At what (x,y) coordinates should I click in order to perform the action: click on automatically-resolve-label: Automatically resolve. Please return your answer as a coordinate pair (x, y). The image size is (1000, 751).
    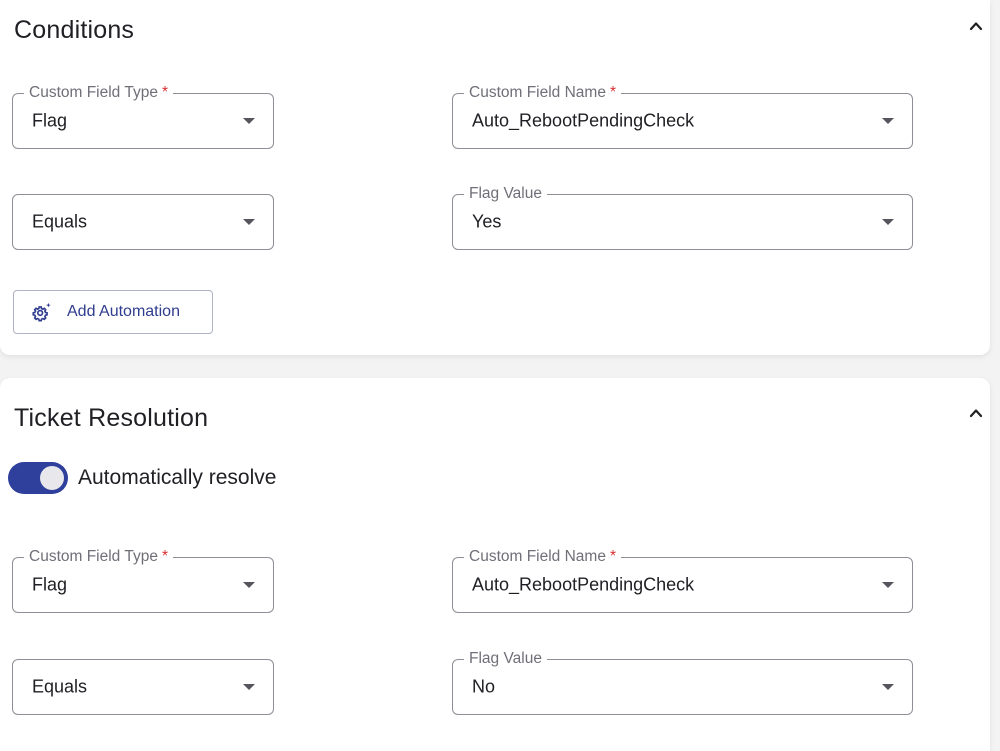
    Looking at the image, I should click on (177, 477).